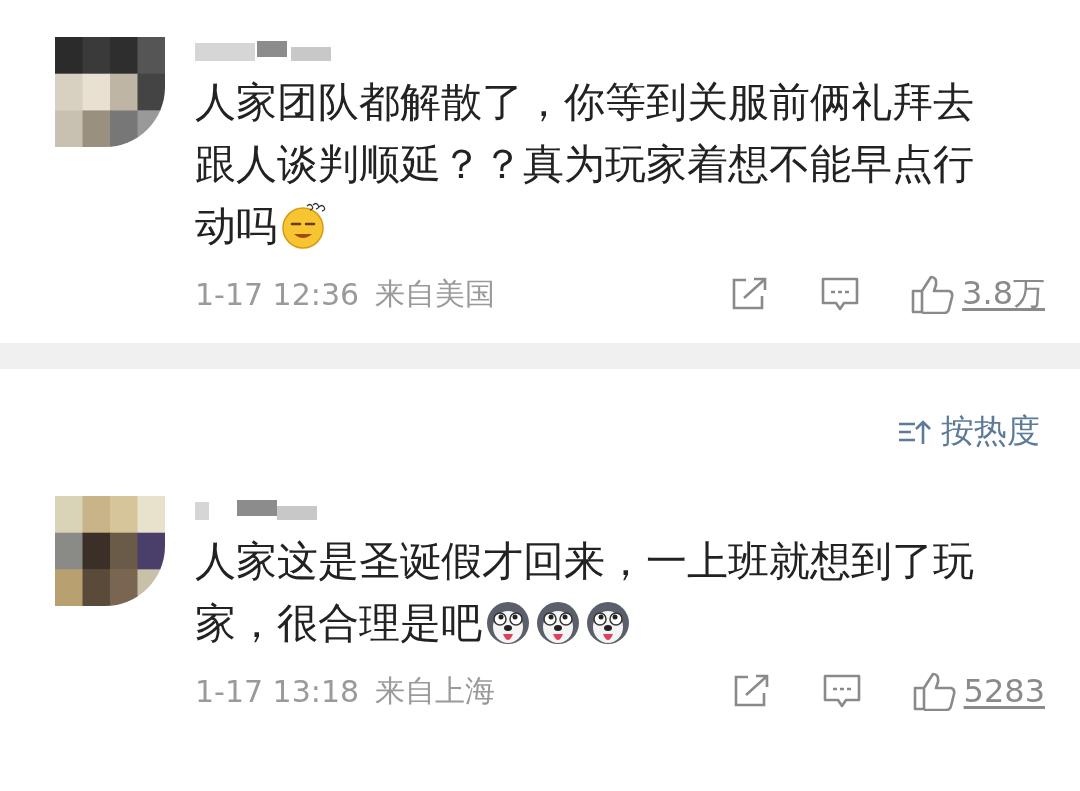 The image size is (1080, 791). I want to click on comment-text: 动吗, so click(236, 226).